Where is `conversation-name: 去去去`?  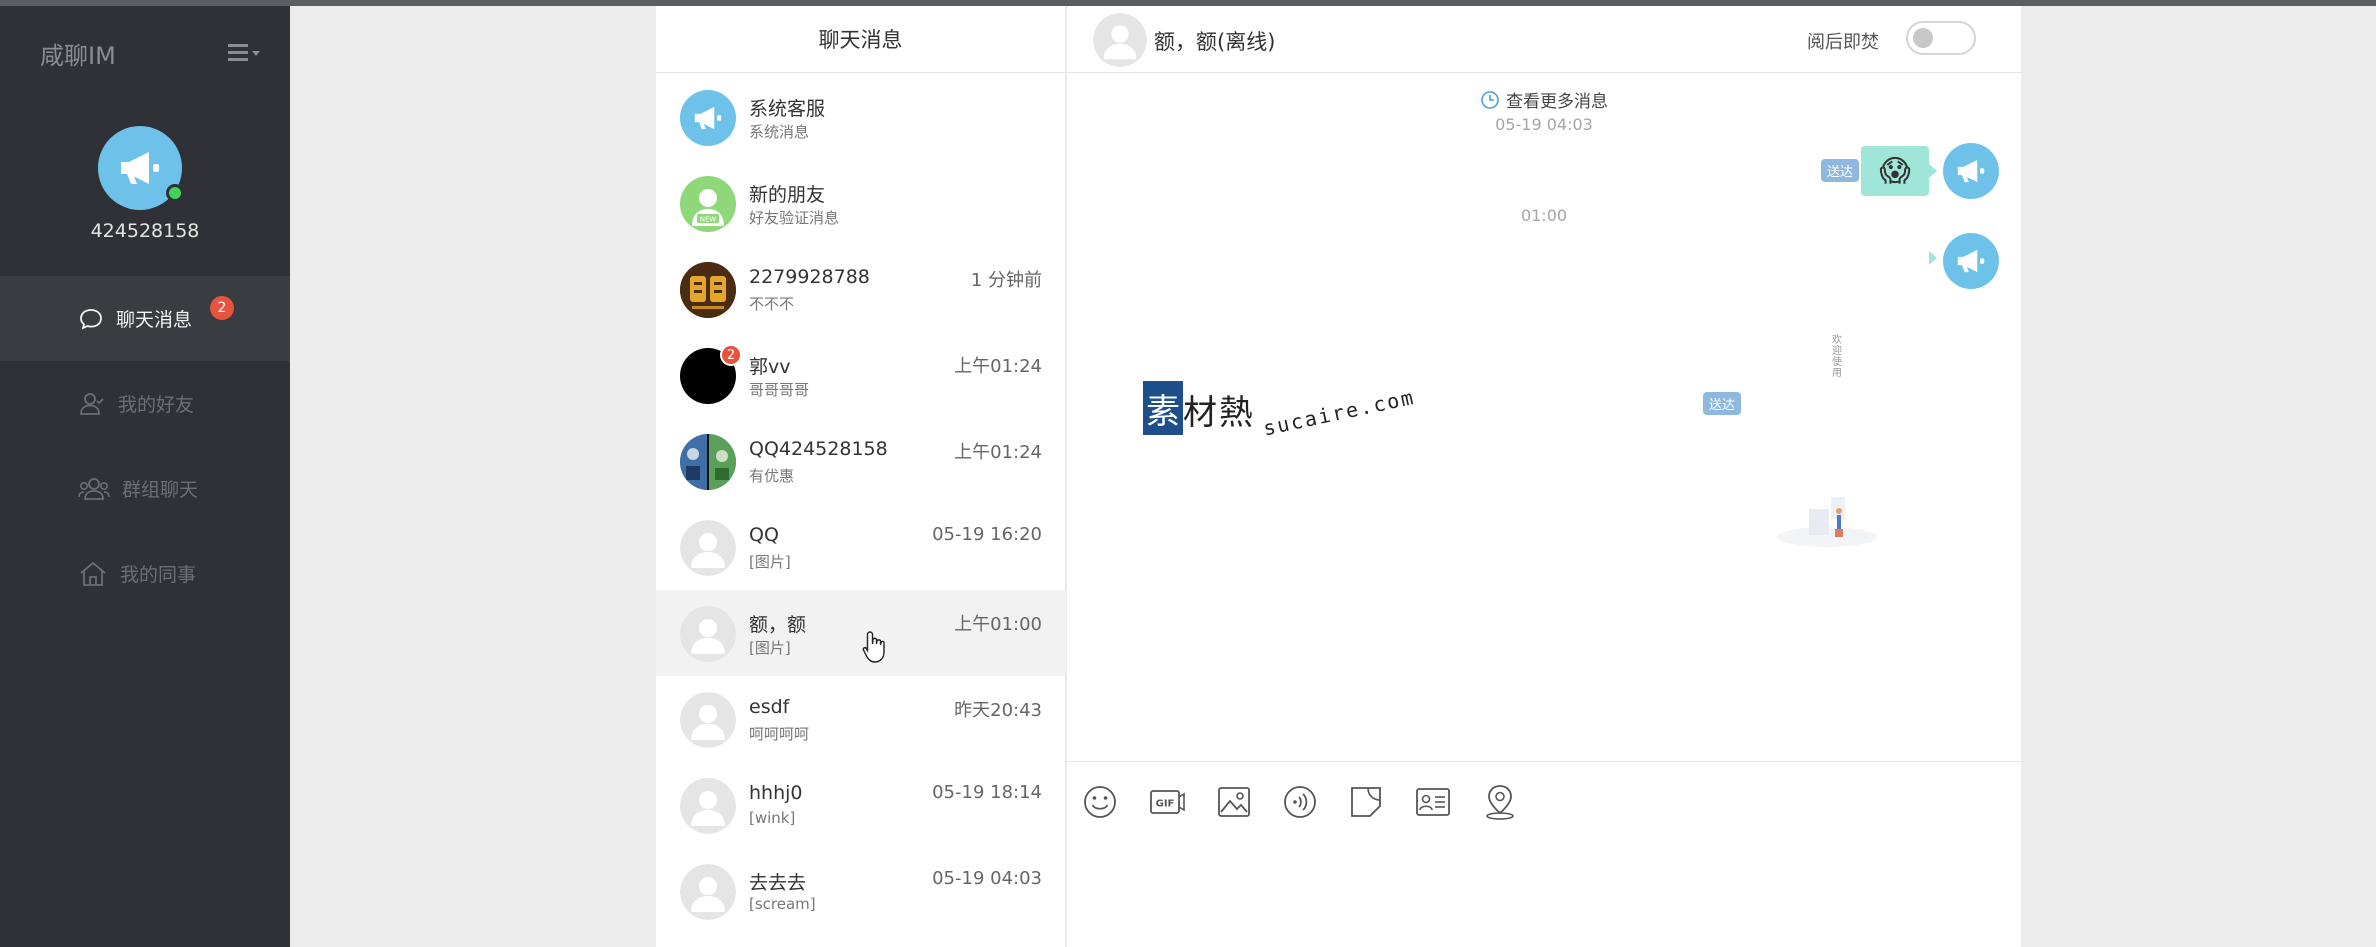 conversation-name: 去去去 is located at coordinates (778, 883).